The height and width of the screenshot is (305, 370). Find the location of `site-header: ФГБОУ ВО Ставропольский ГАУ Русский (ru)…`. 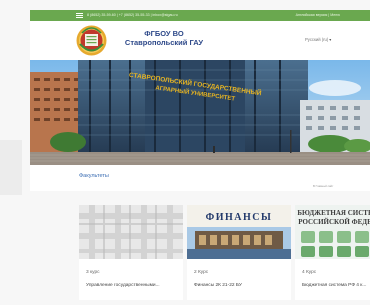

site-header: ФГБОУ ВО Ставропольский ГАУ Русский (ru)… is located at coordinates (200, 40).